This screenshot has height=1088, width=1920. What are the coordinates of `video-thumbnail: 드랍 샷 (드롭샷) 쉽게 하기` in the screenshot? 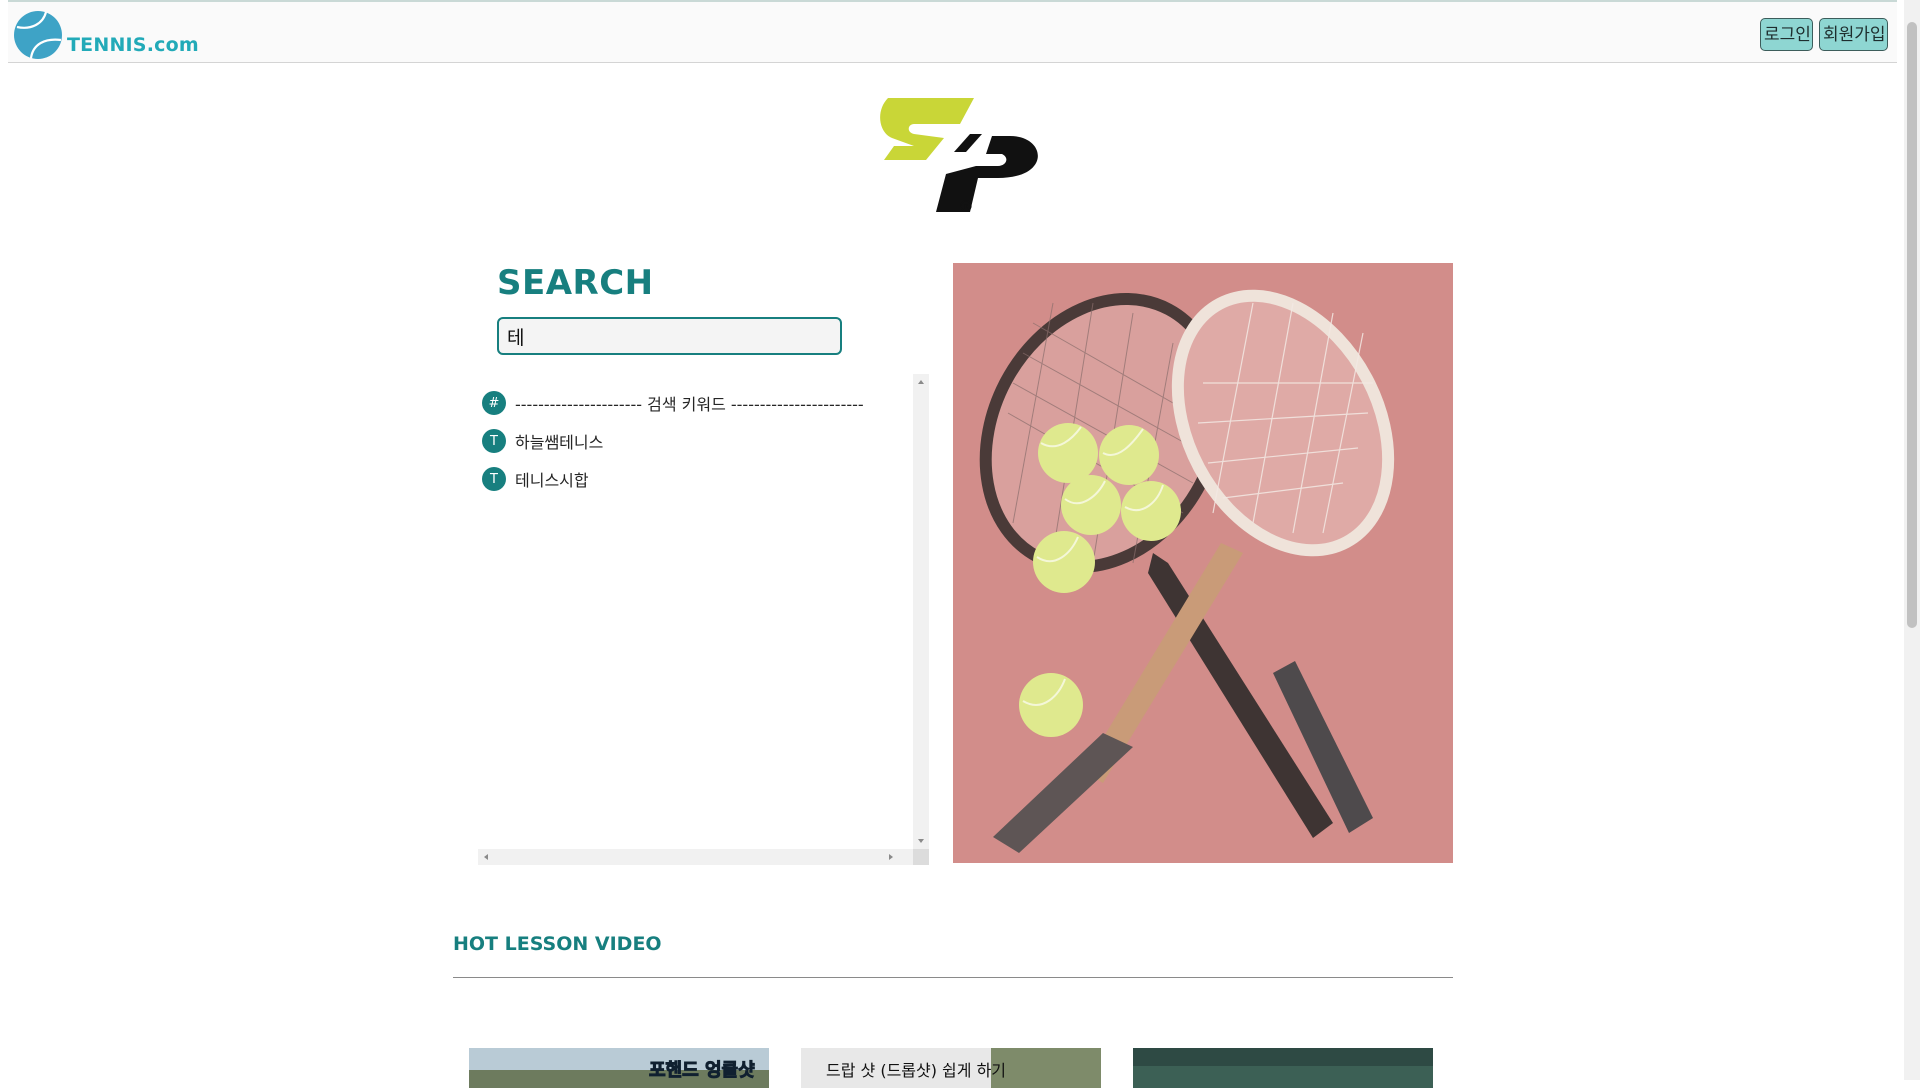 It's located at (951, 1068).